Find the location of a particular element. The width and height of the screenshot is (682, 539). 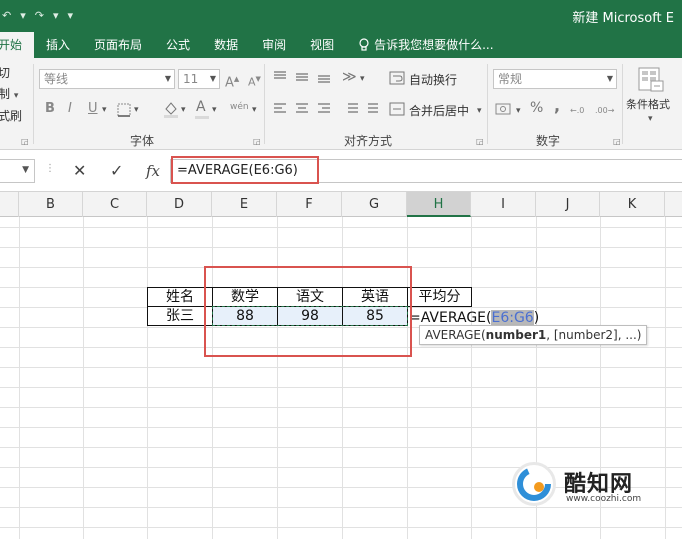

header-cell-chinese: 语文 is located at coordinates (310, 297).